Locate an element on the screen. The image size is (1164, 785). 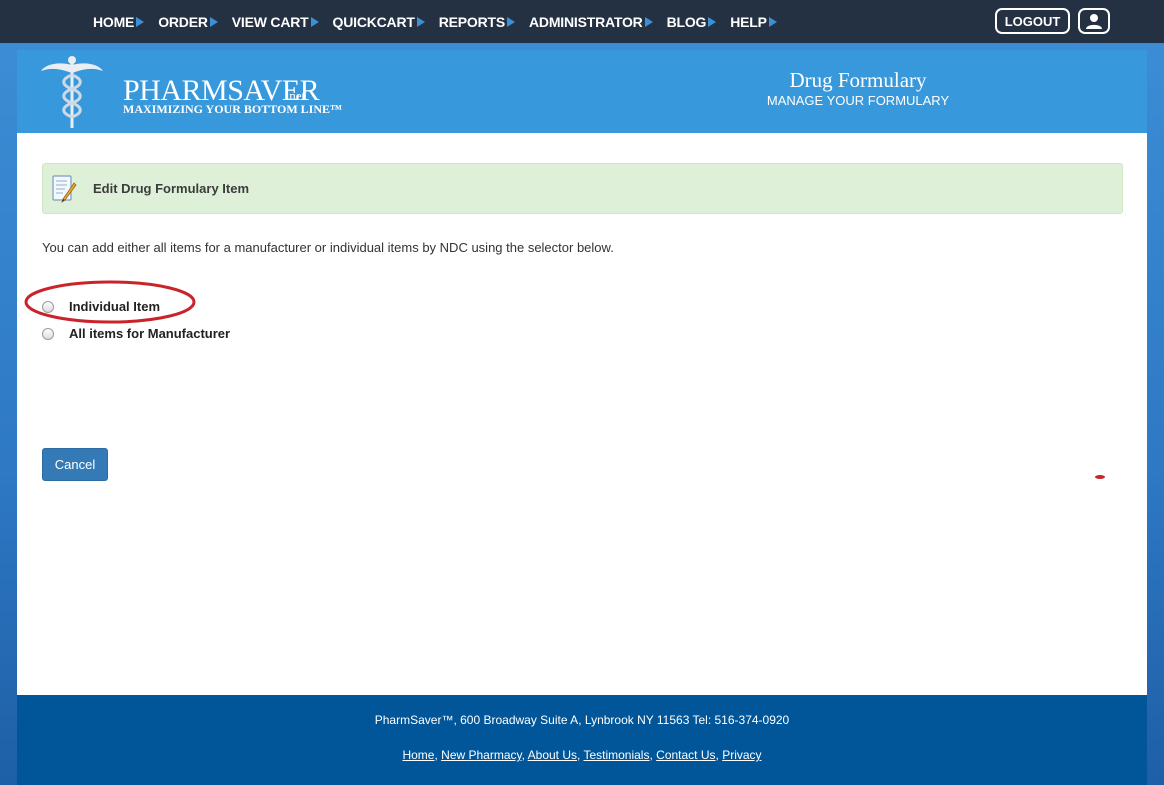
footer-link-new-pharmacy: New Pharmacy is located at coordinates (481, 755).